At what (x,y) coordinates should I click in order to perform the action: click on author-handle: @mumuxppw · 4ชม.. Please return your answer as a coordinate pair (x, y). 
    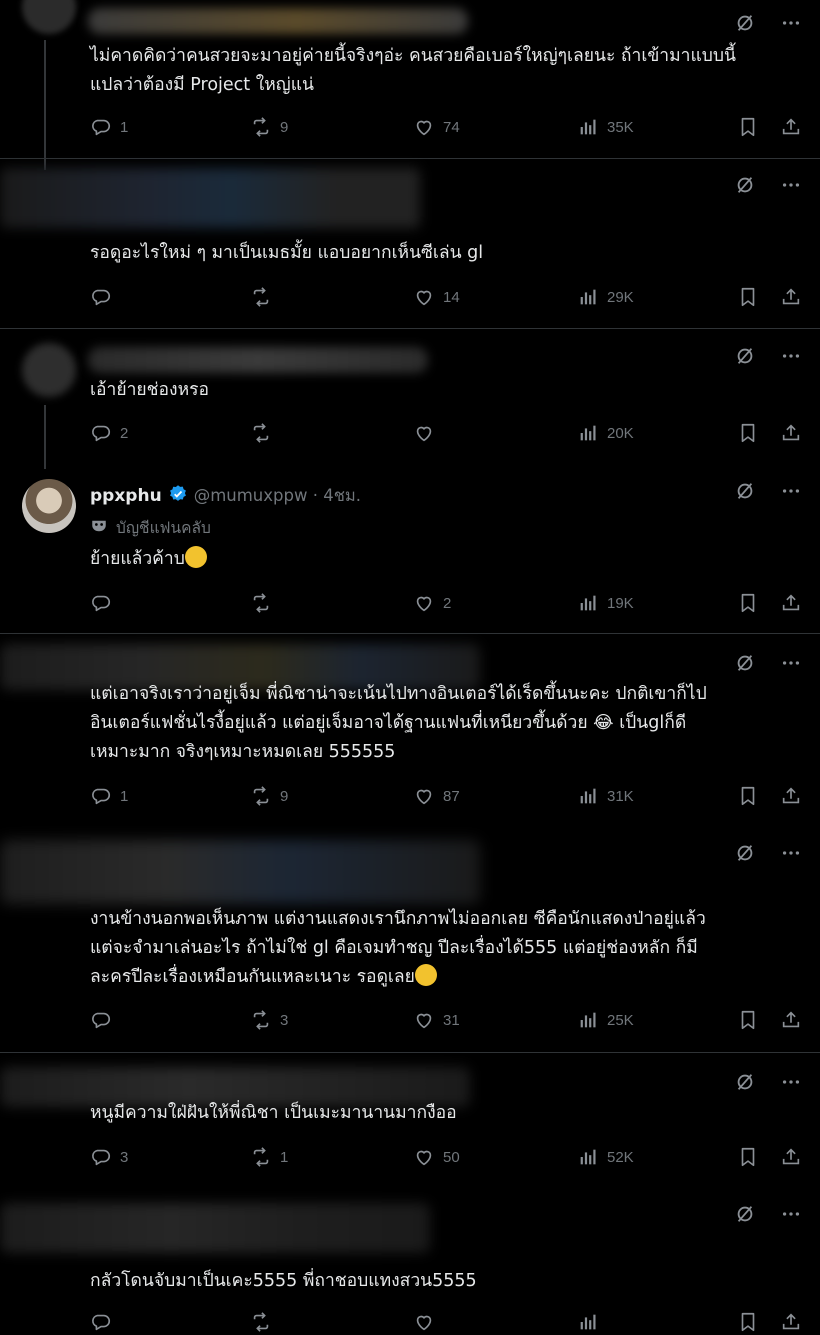
    Looking at the image, I should click on (277, 496).